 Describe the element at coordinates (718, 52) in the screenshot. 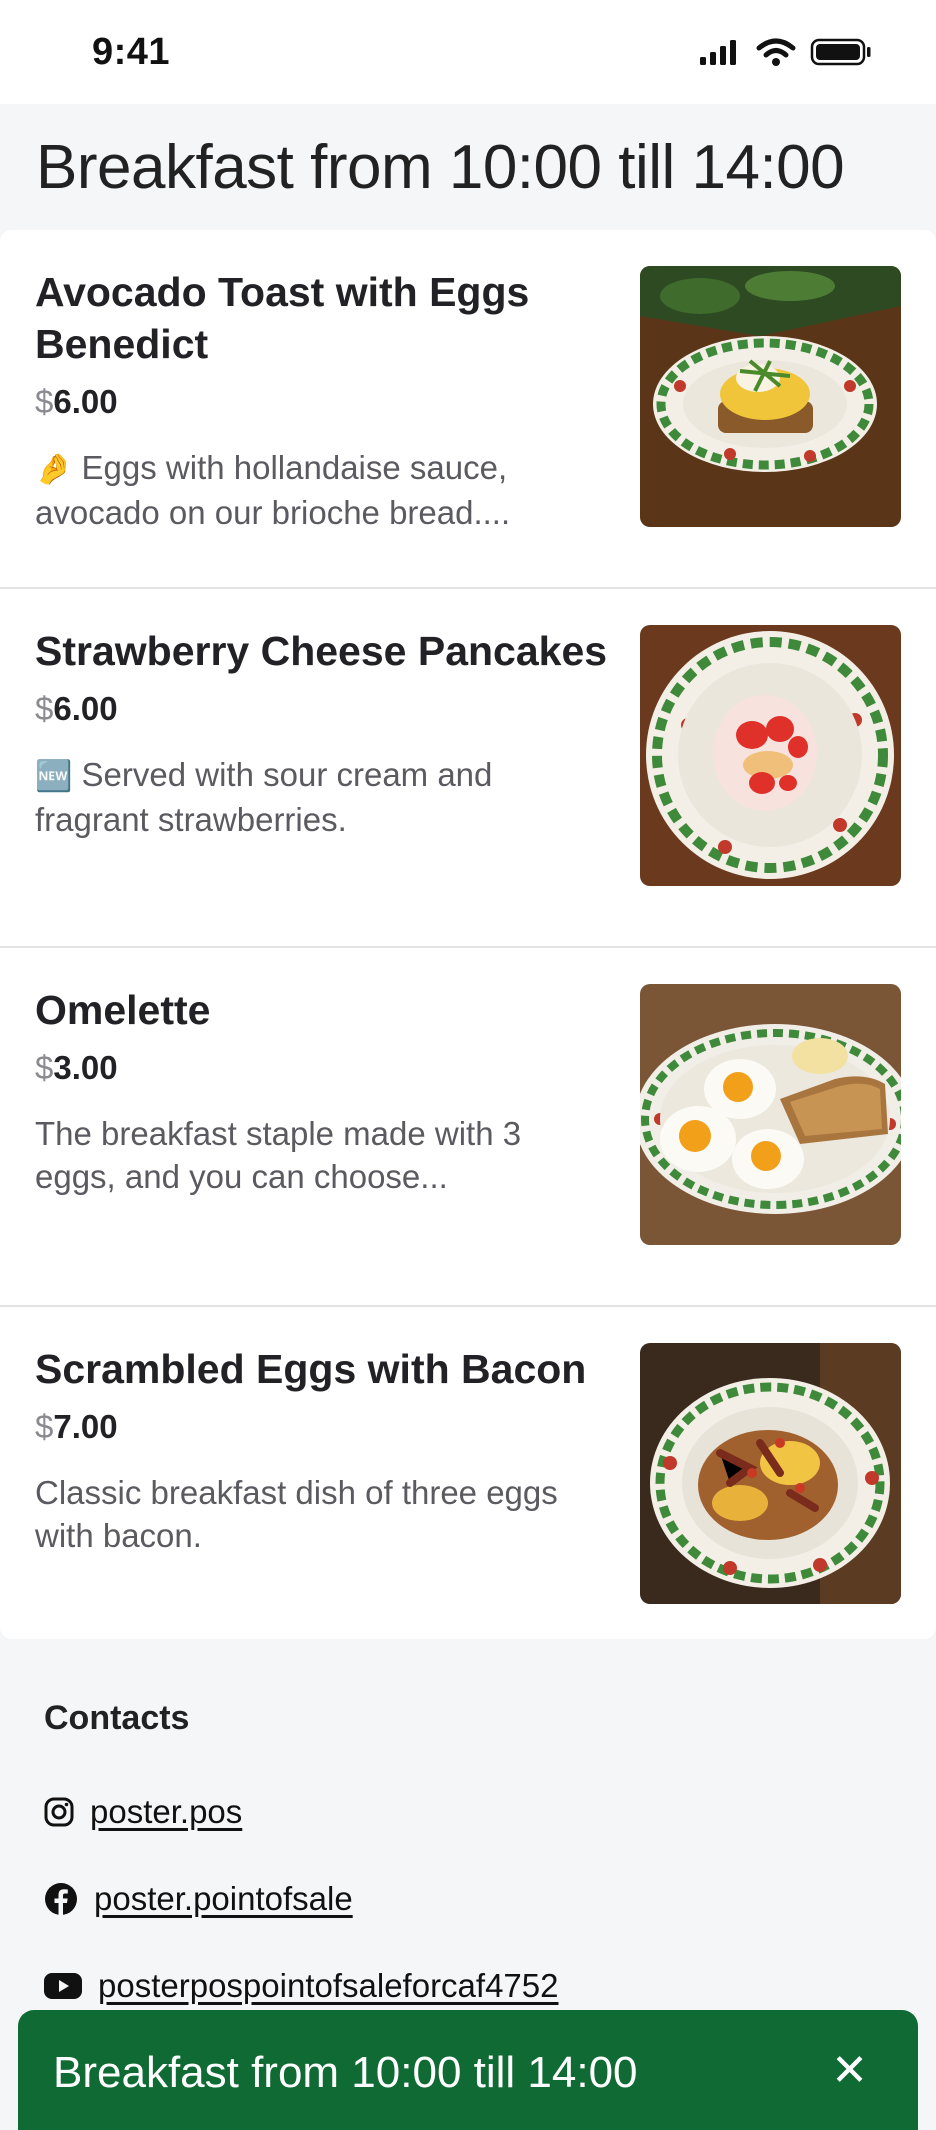

I see `signal-icon` at that location.